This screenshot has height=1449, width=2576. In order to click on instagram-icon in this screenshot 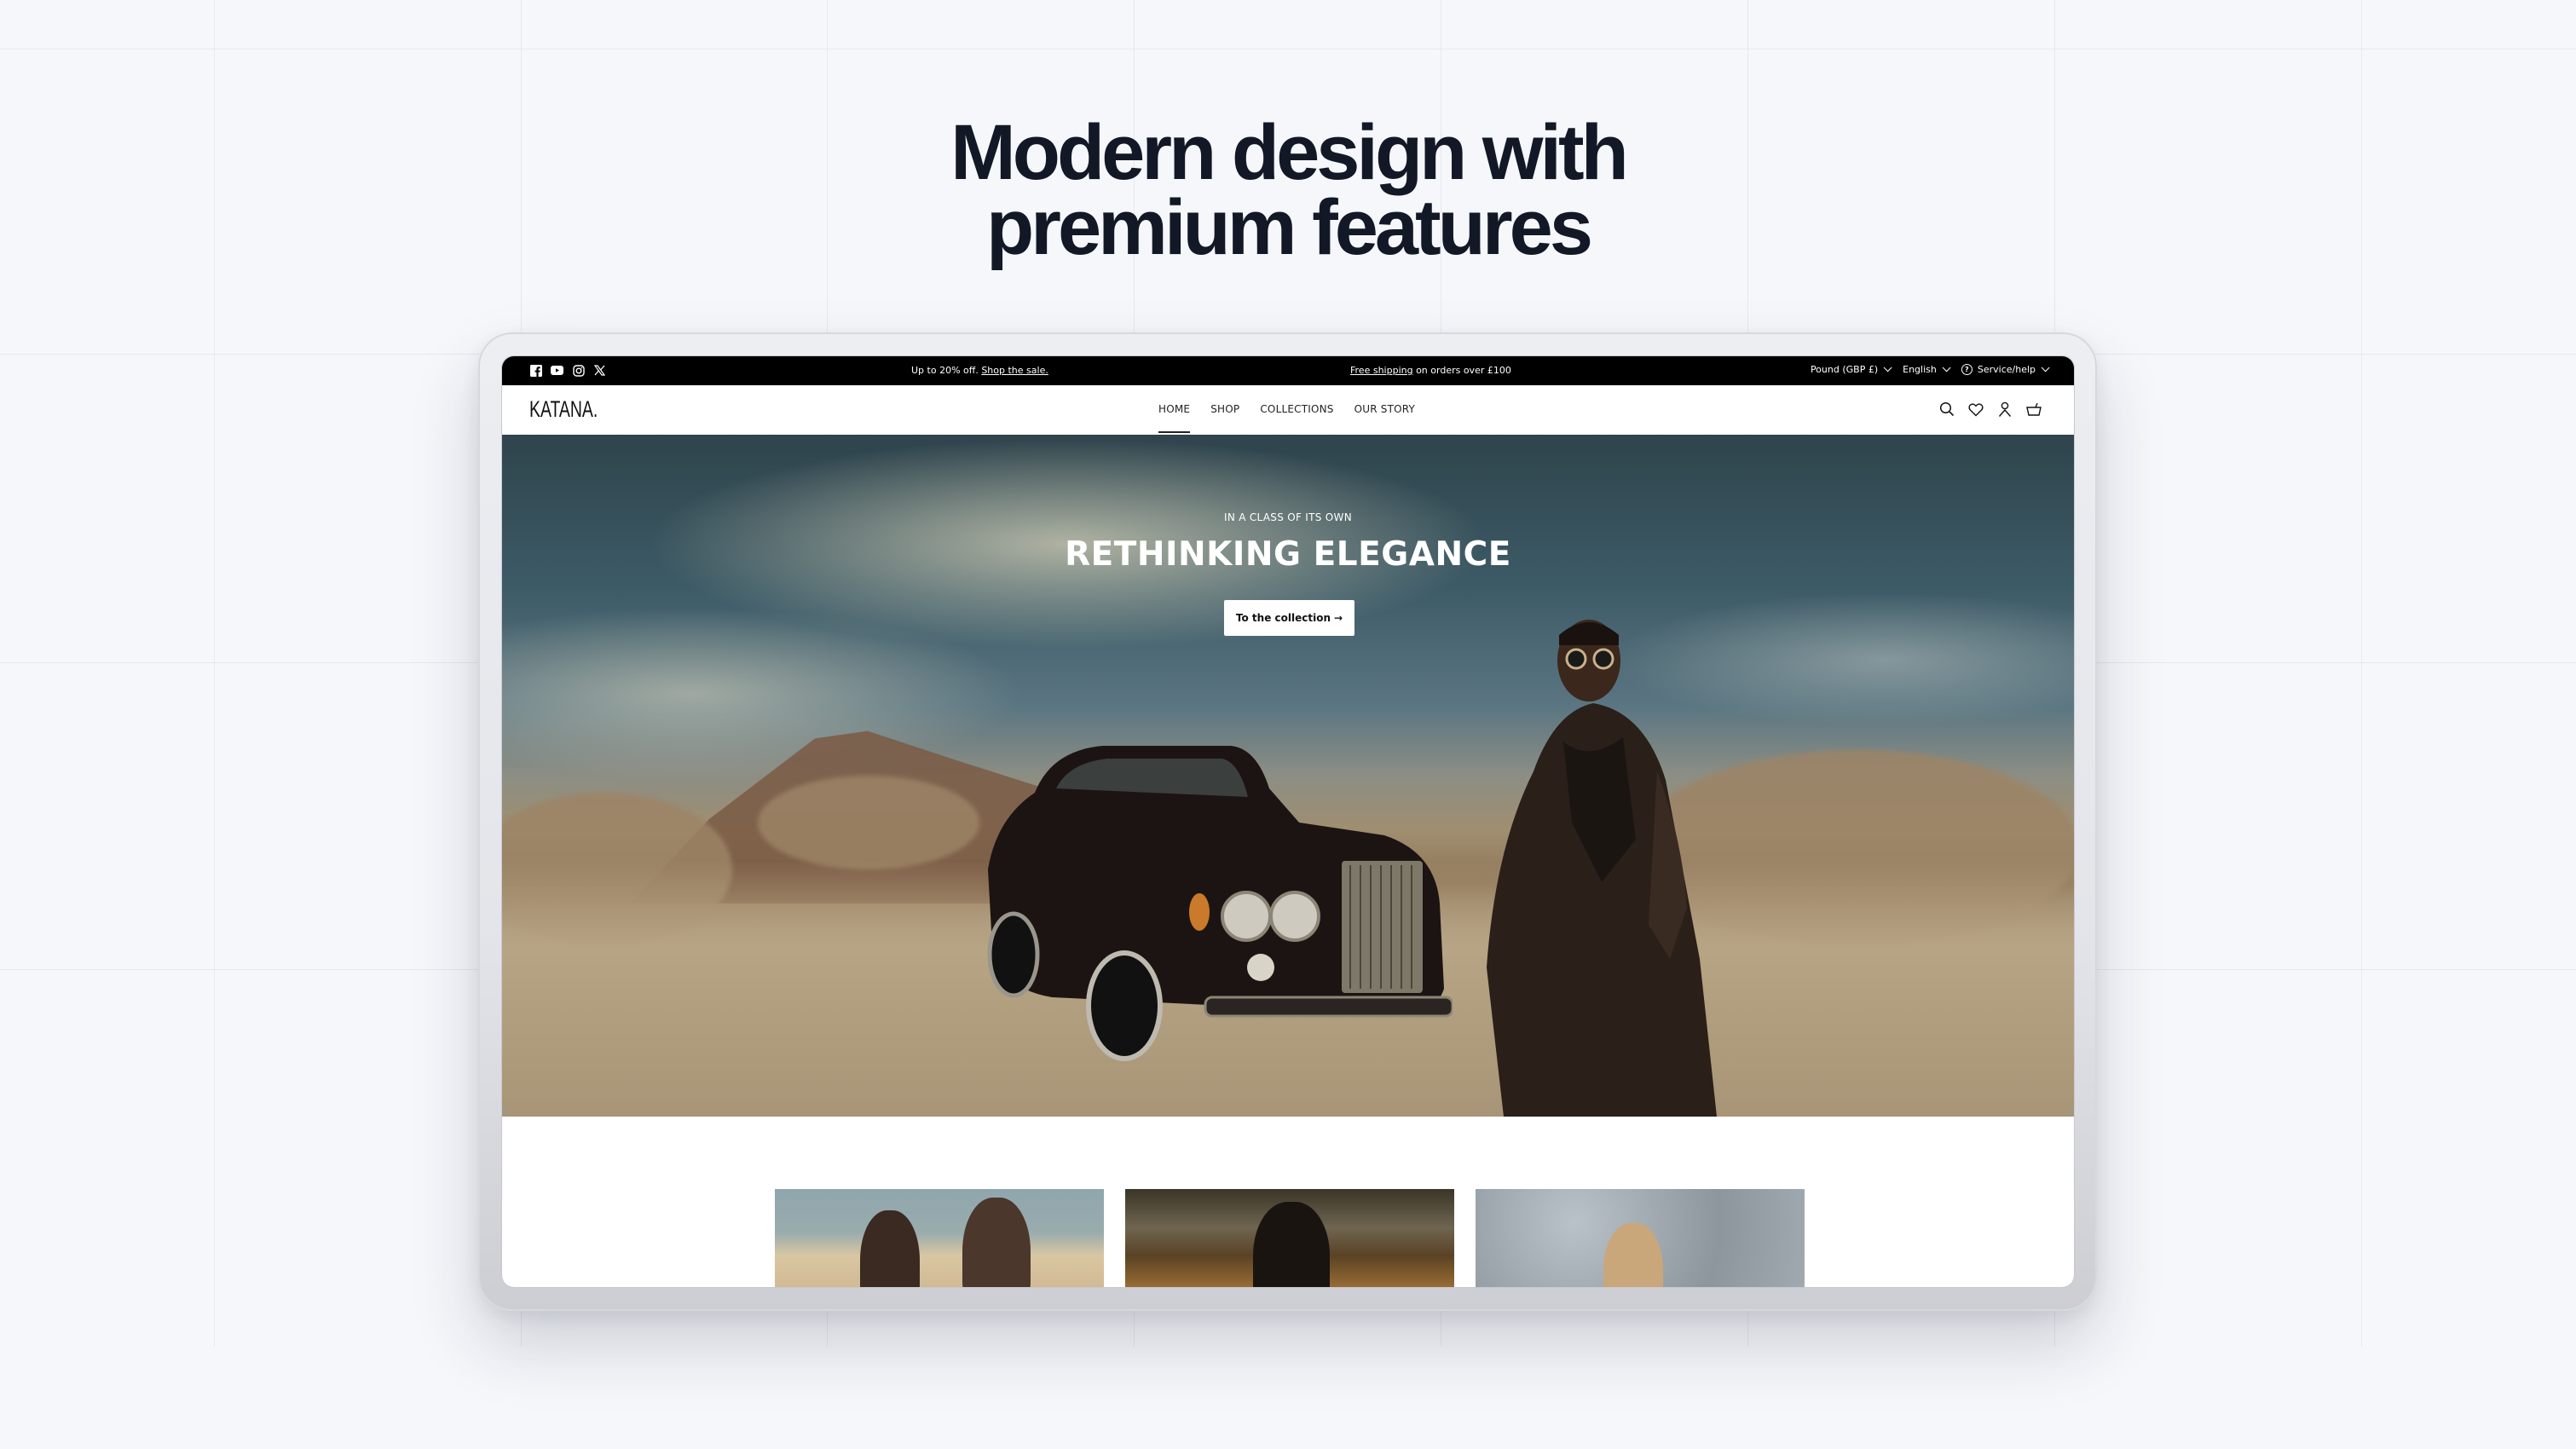, I will do `click(578, 370)`.